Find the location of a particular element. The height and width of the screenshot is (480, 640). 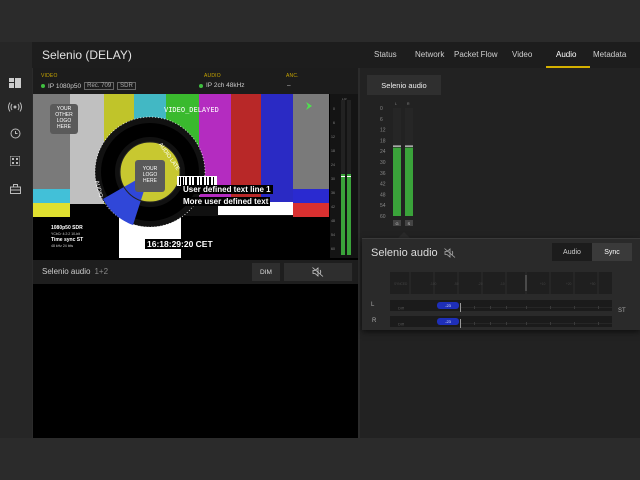

meter-header: L is located at coordinates (396, 104).